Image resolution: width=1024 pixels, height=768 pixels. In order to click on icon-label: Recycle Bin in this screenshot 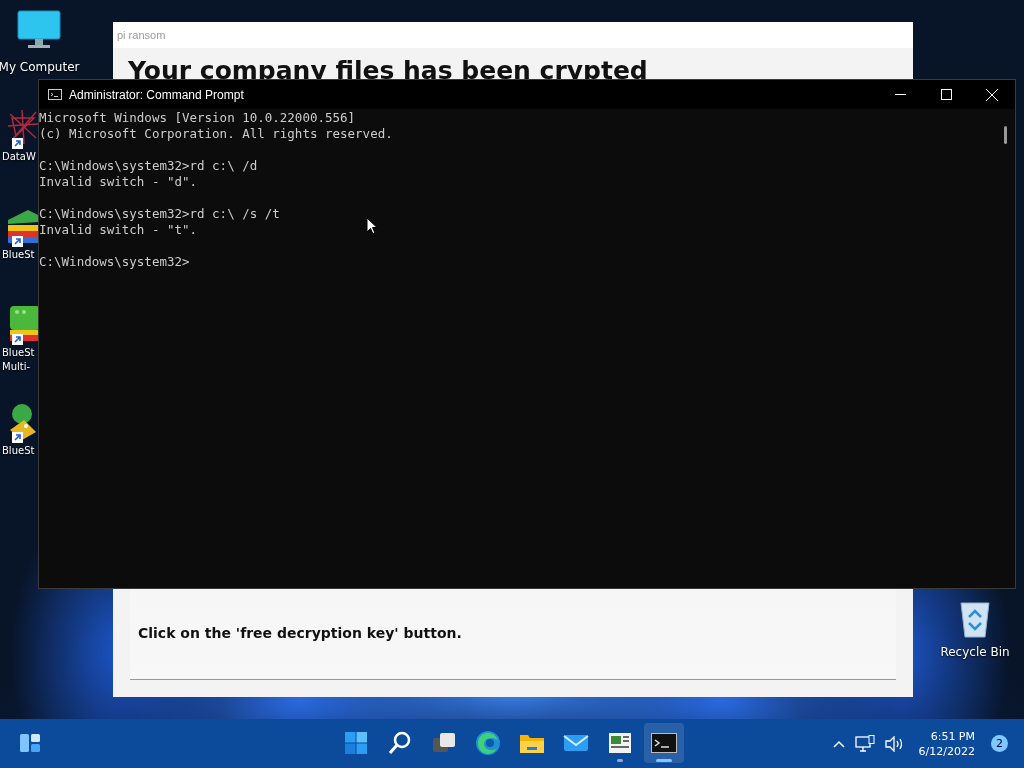, I will do `click(975, 652)`.